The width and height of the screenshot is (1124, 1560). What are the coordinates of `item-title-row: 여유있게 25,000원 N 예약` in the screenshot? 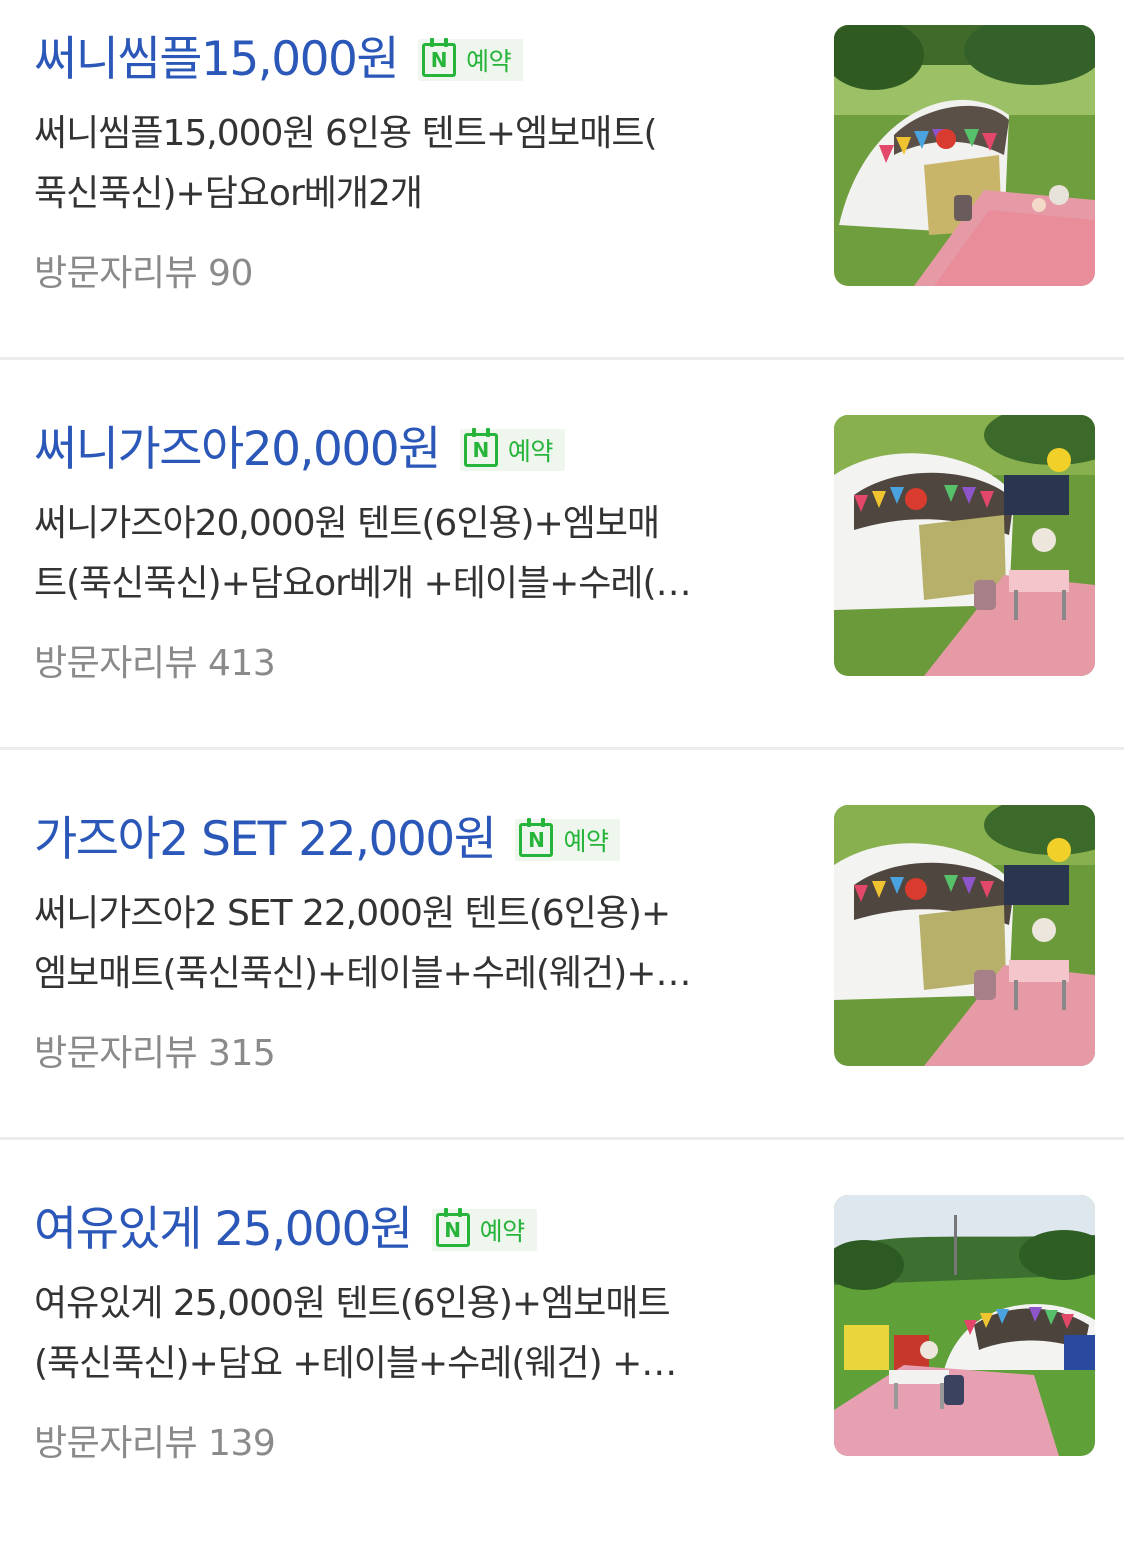 It's located at (285, 1230).